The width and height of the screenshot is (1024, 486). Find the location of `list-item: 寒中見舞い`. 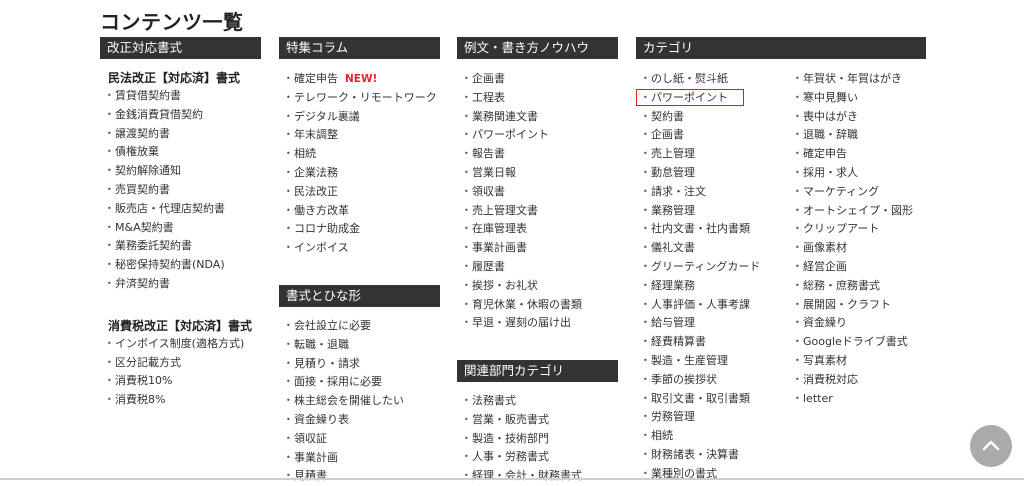

list-item: 寒中見舞い is located at coordinates (857, 98).